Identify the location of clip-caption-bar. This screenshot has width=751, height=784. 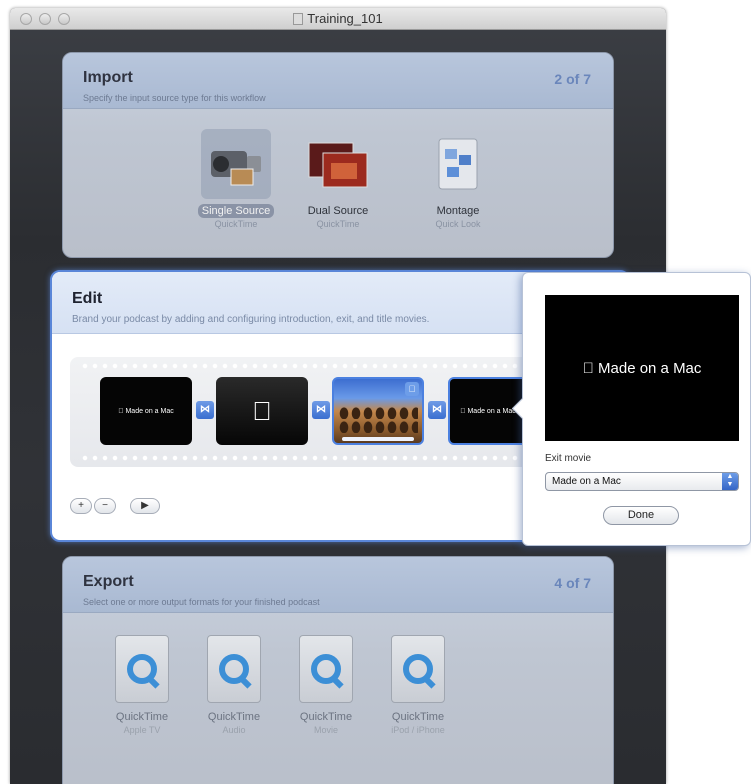
(378, 439).